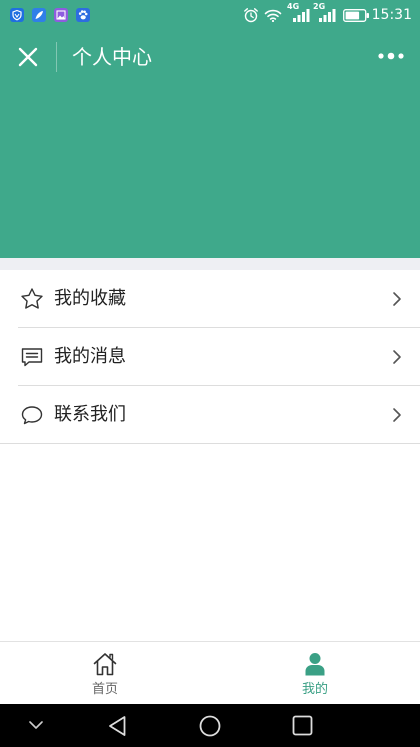 The image size is (420, 747). Describe the element at coordinates (90, 356) in the screenshot. I see `menu-item-label: 我的消息` at that location.